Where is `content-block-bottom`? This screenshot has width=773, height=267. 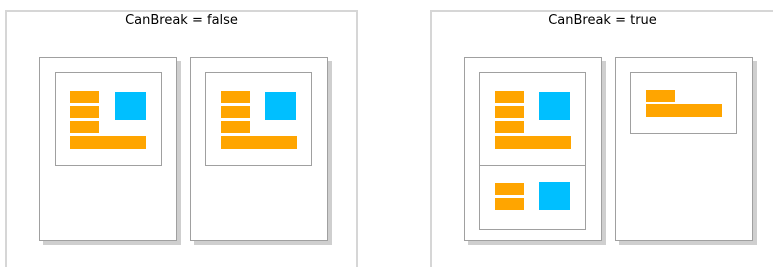 content-block-bottom is located at coordinates (532, 197).